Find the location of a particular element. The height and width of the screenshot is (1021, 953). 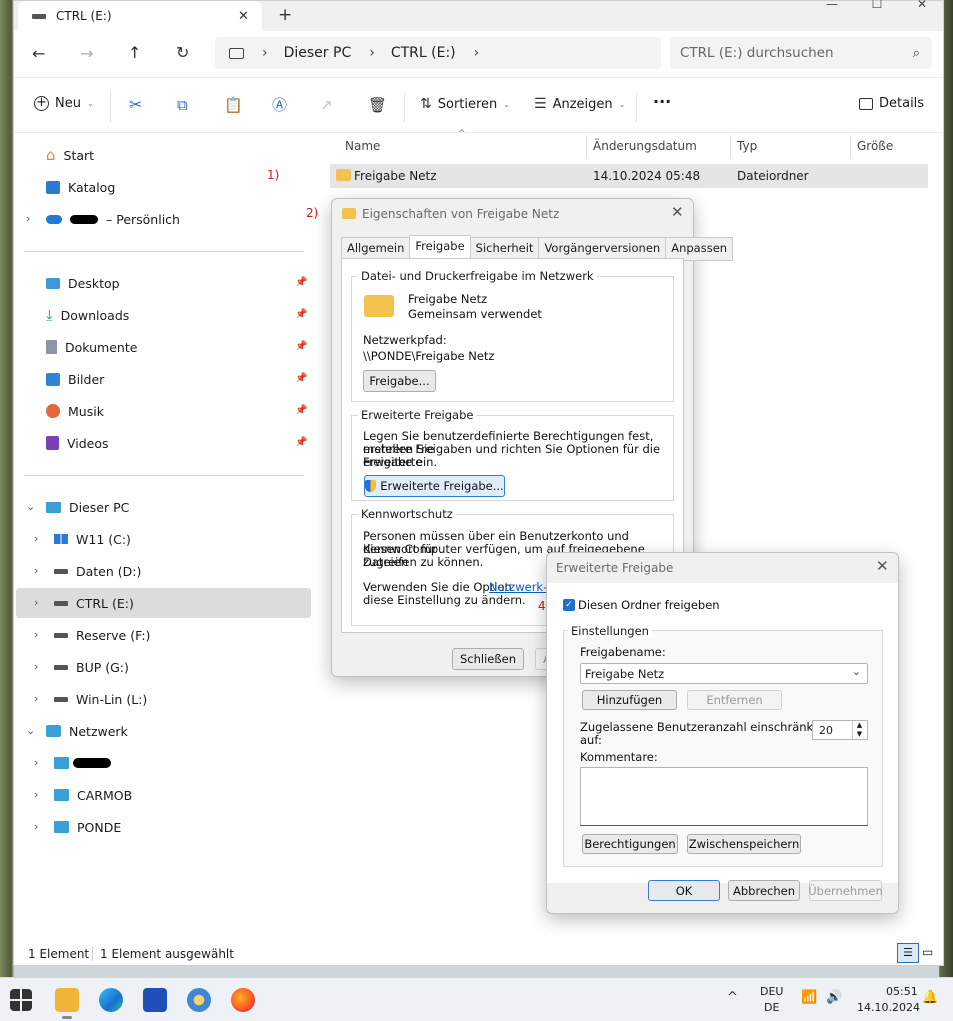

more-options-button: ··· is located at coordinates (662, 101).